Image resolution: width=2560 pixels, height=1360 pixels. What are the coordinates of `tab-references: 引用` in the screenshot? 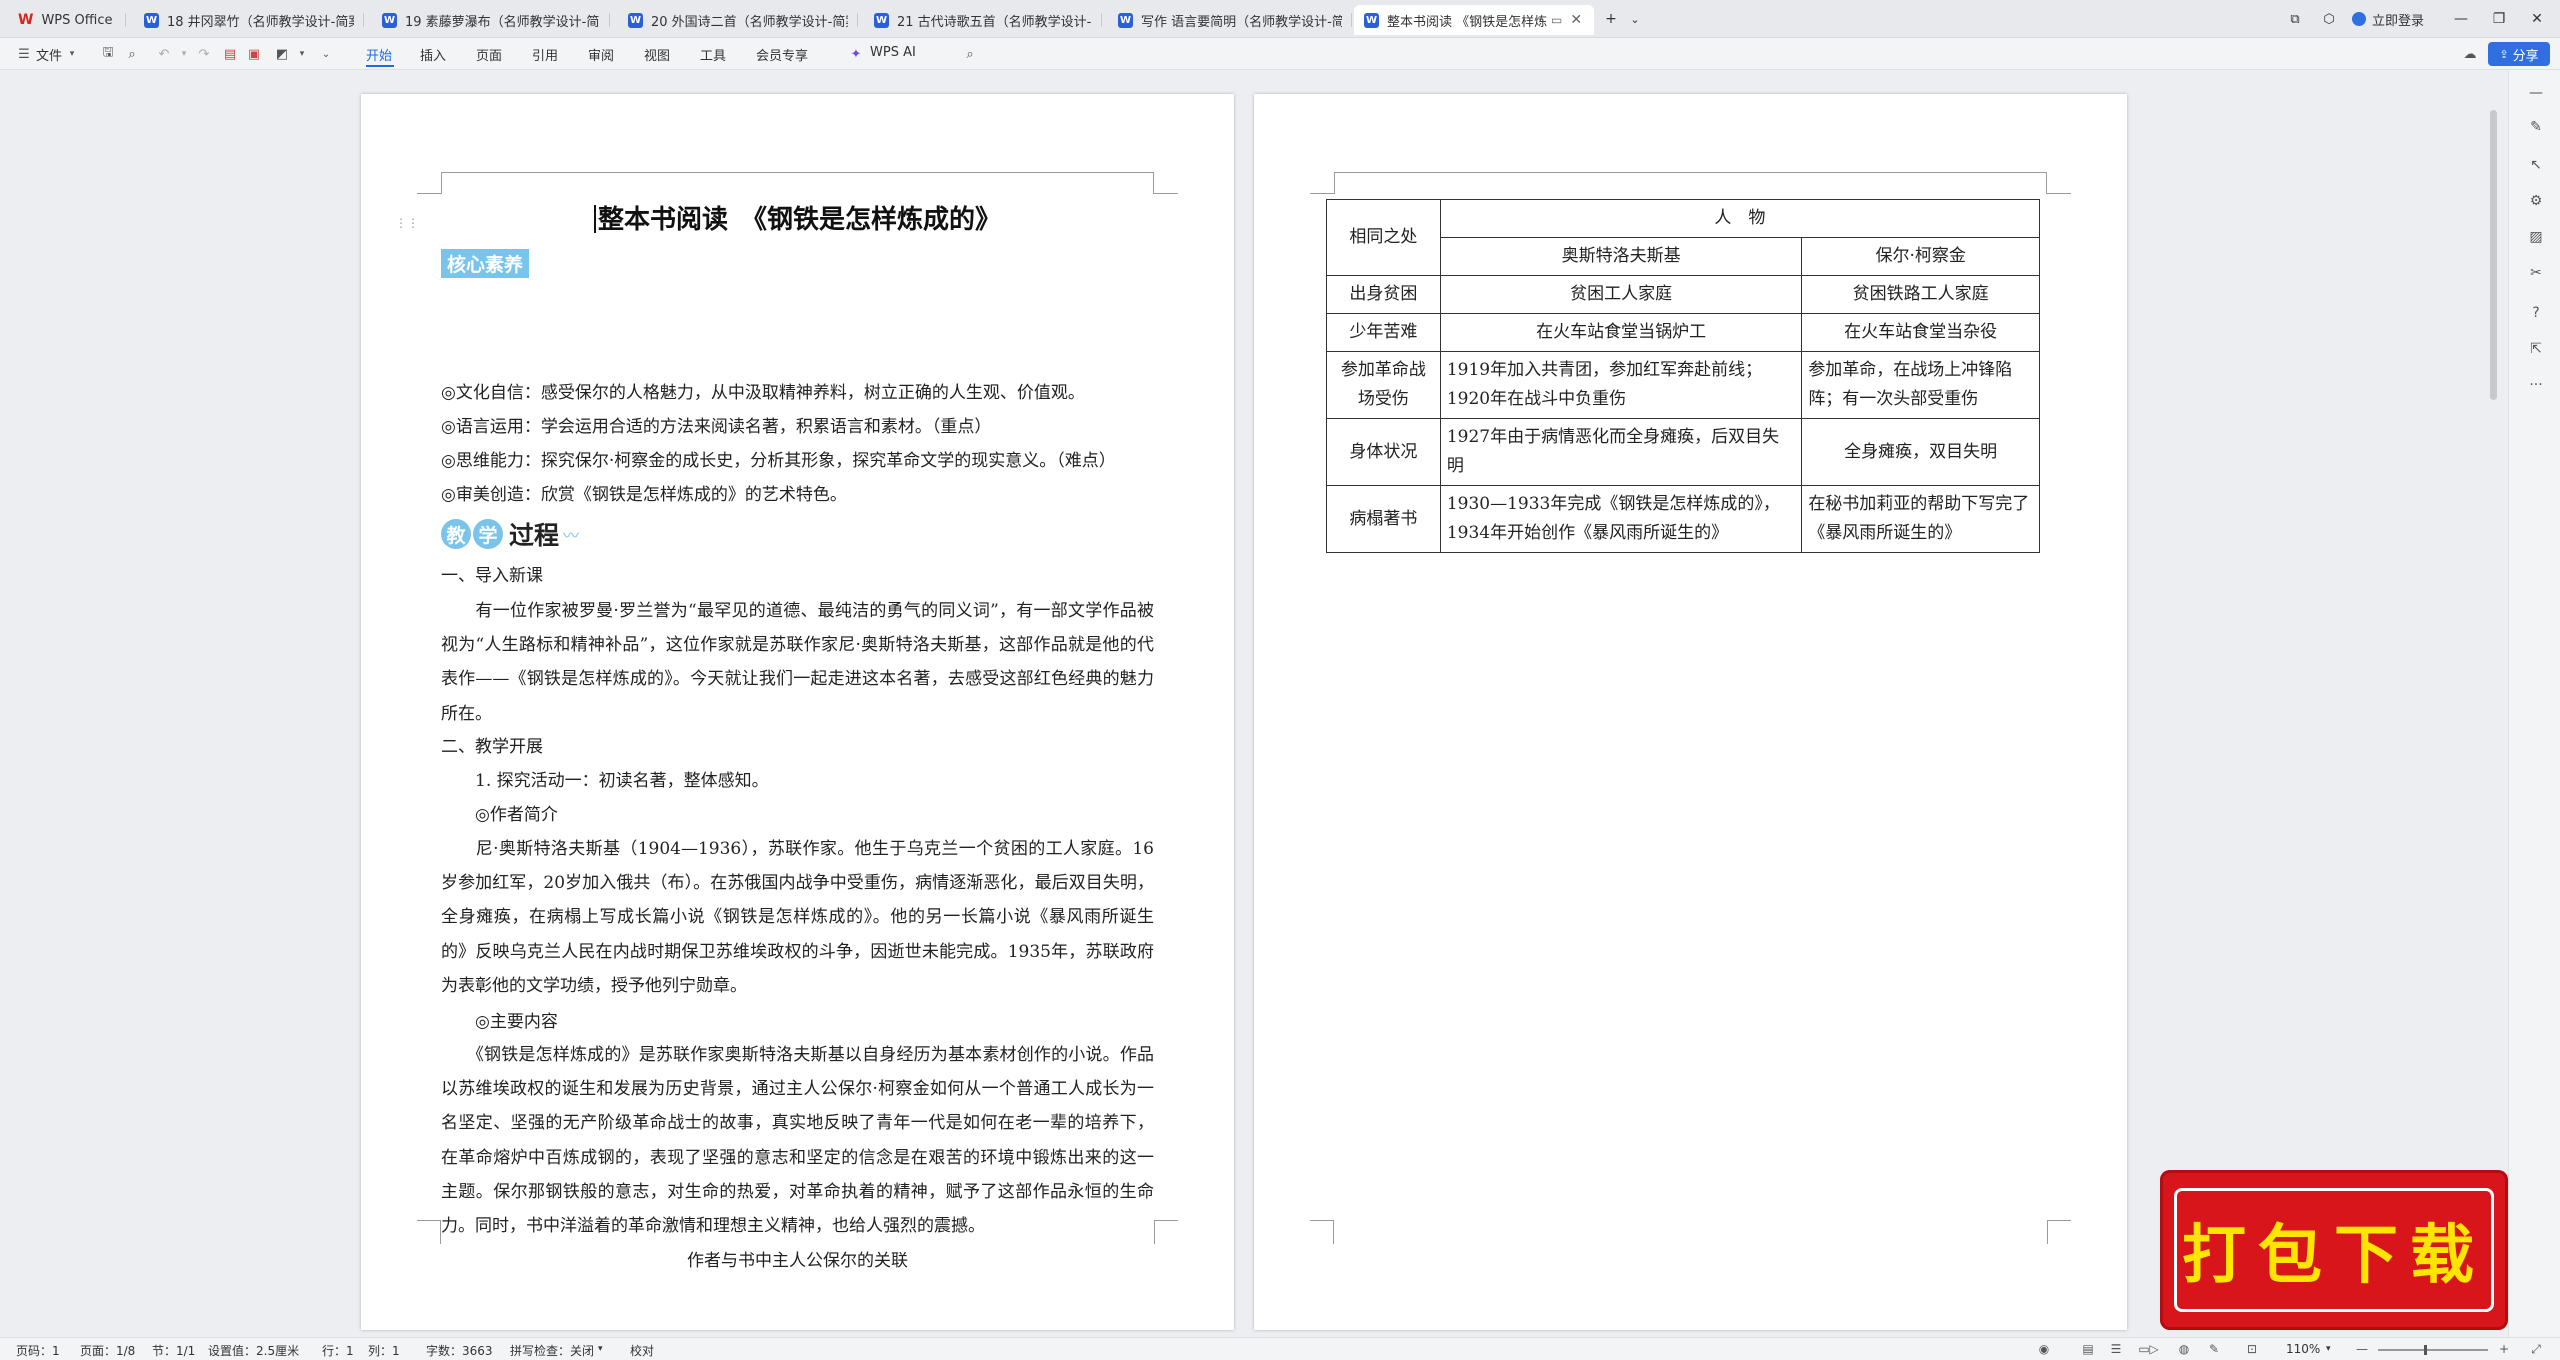 It's located at (545, 54).